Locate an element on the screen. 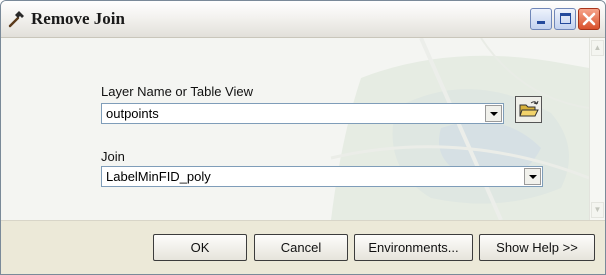  layer-name-label: Layer Name or Table View is located at coordinates (177, 91).